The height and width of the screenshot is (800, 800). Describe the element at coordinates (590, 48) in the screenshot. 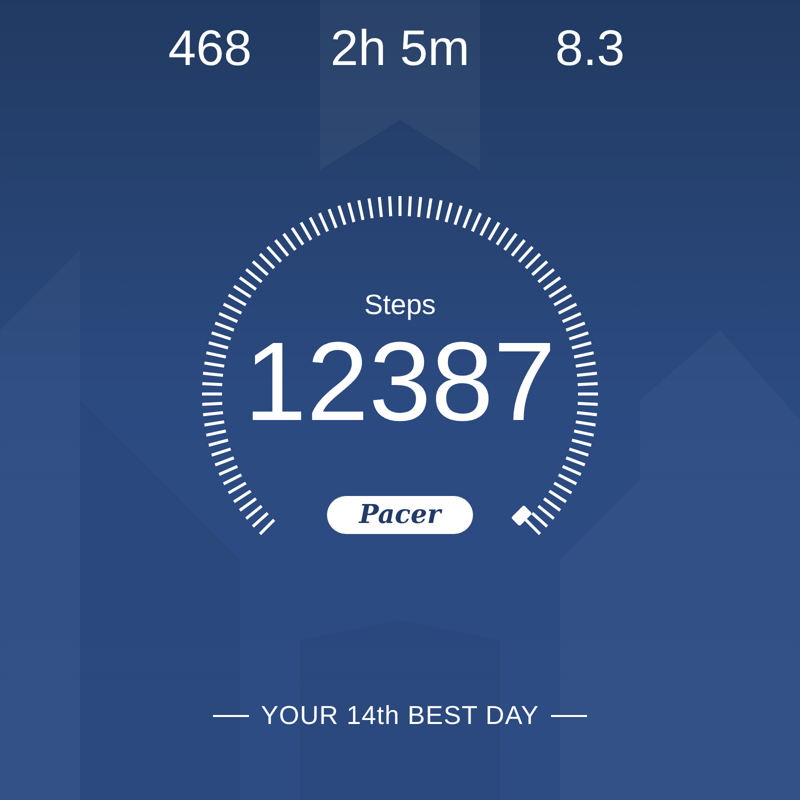

I see `stat-value: 8.3` at that location.